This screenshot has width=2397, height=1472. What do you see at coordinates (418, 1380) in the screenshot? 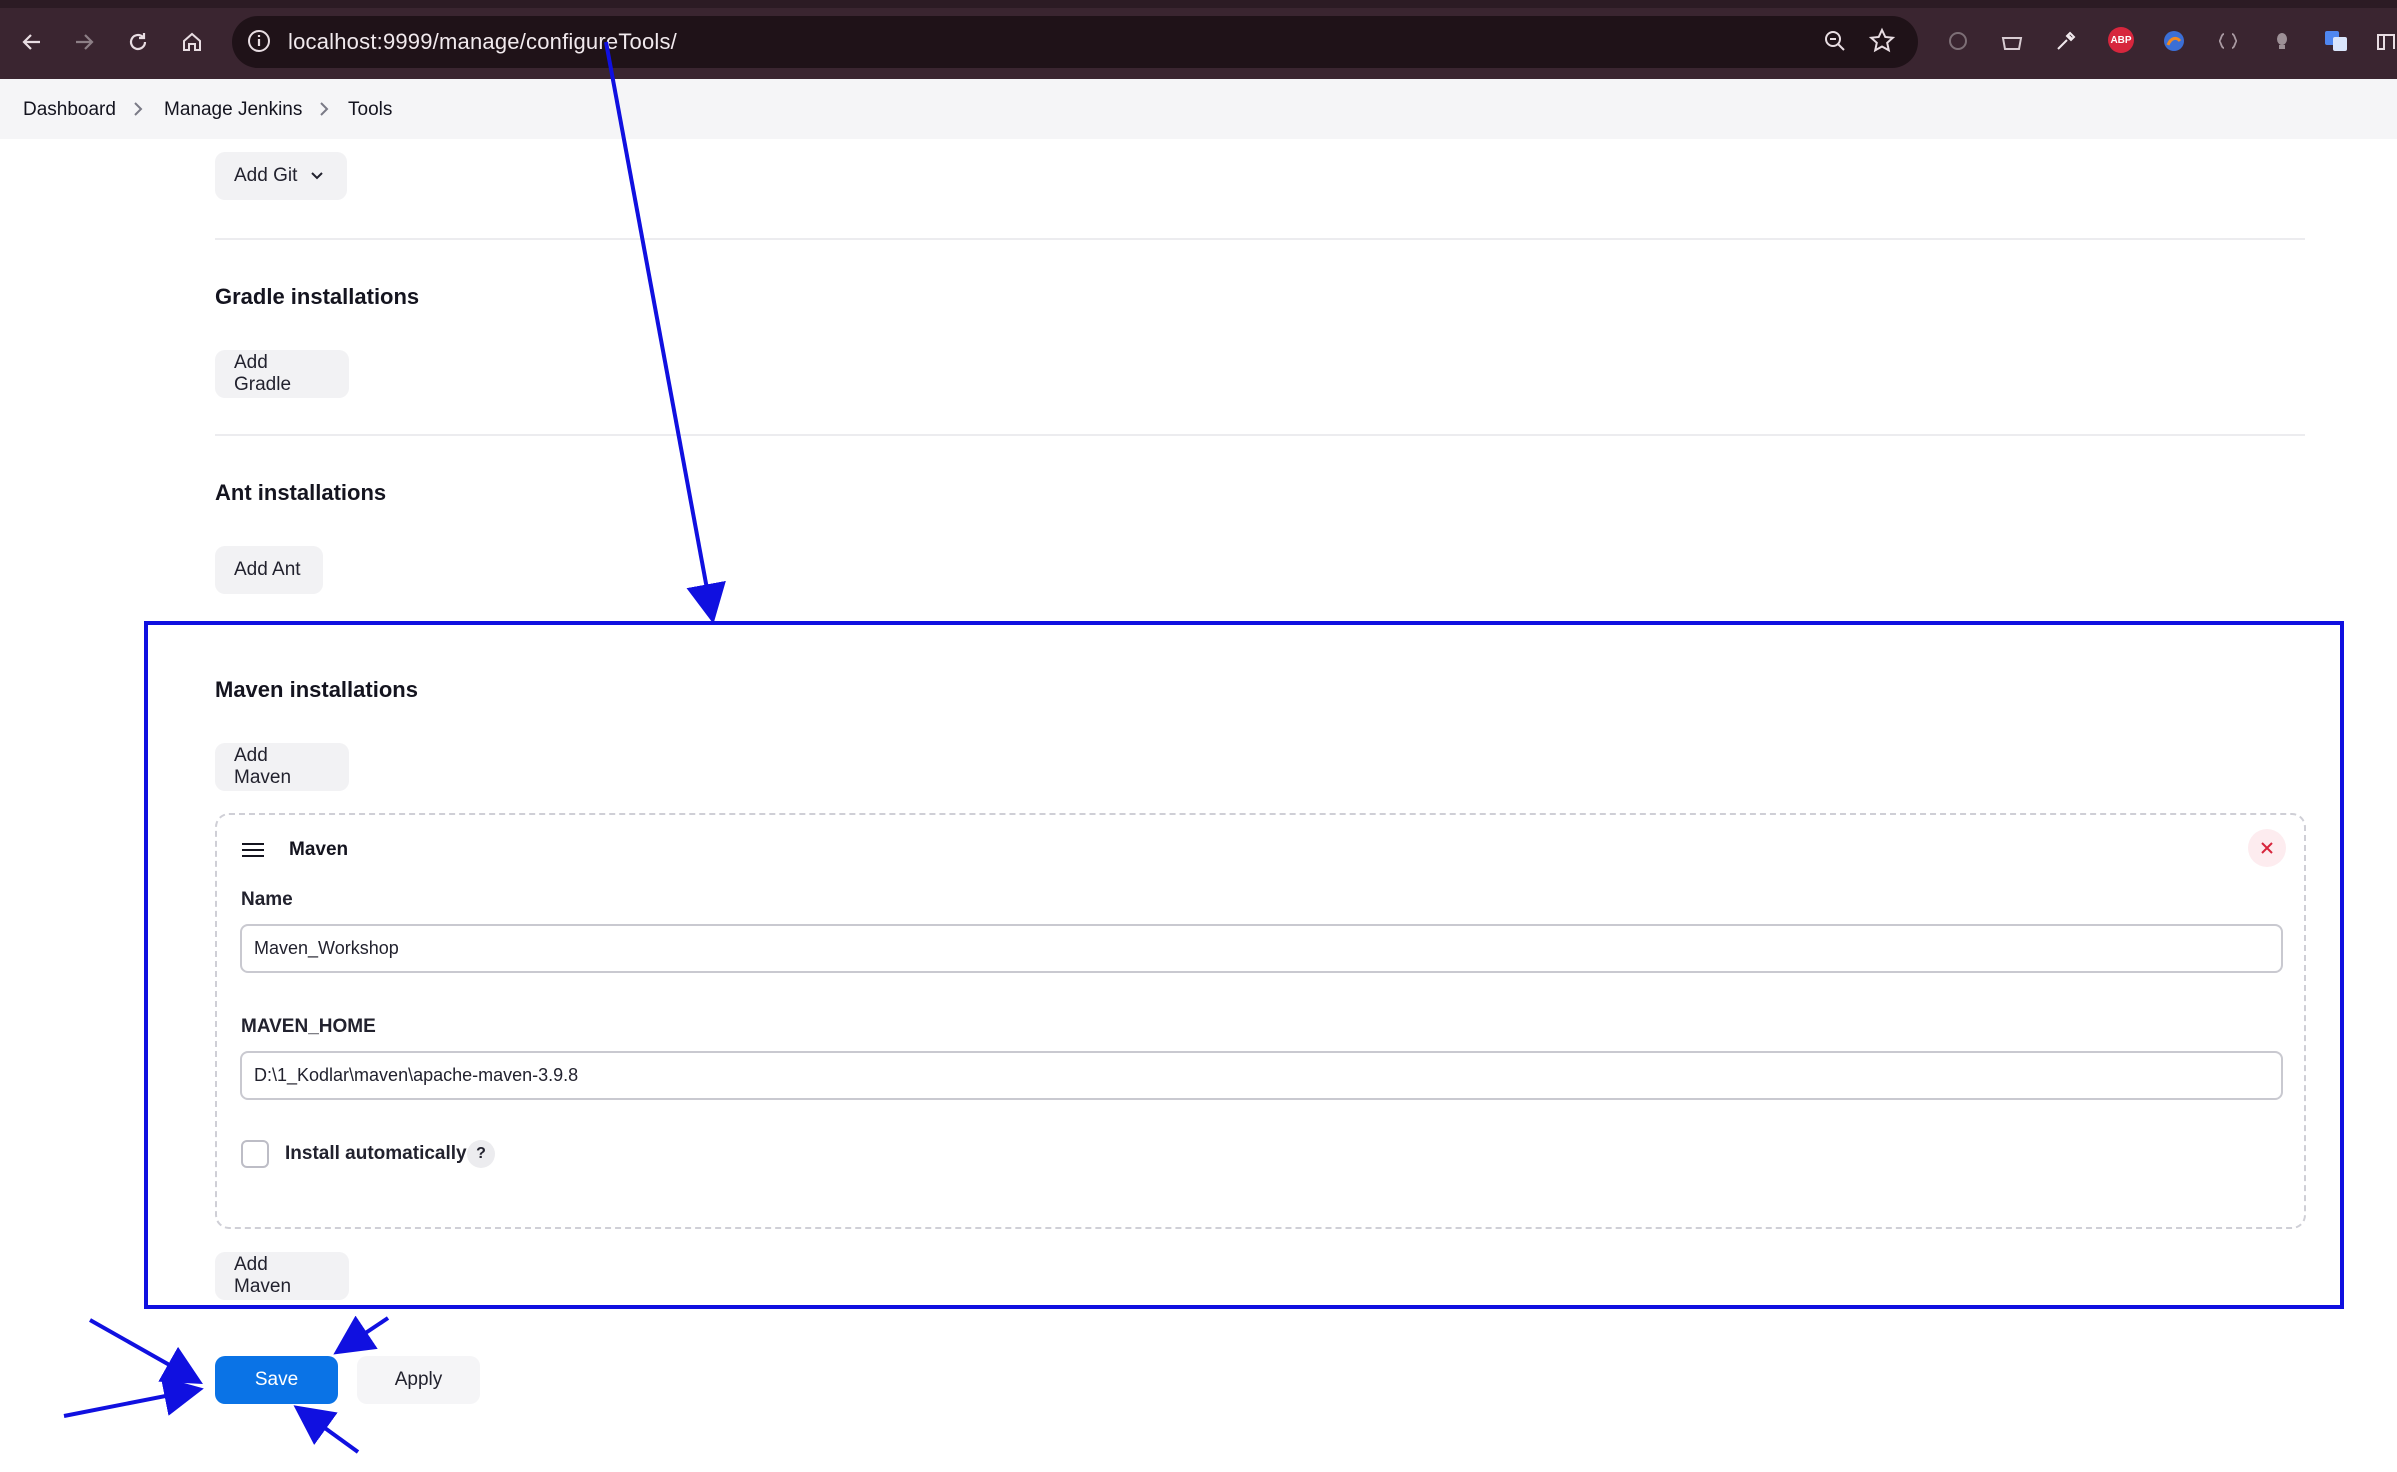
I see `apply-button: Apply` at bounding box center [418, 1380].